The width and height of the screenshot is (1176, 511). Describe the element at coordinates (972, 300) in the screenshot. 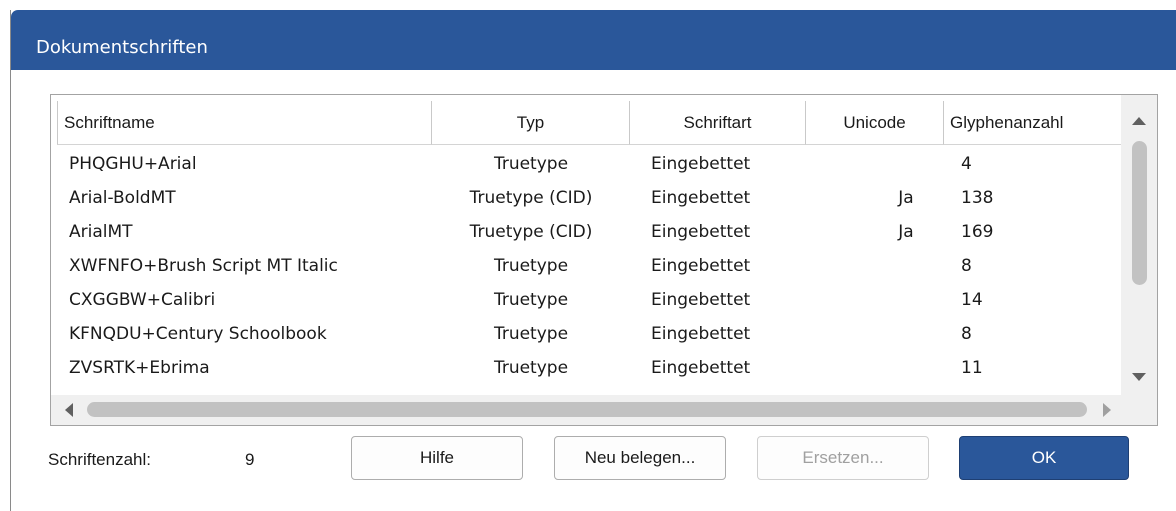

I see `font-glyphs-cell: 14` at that location.